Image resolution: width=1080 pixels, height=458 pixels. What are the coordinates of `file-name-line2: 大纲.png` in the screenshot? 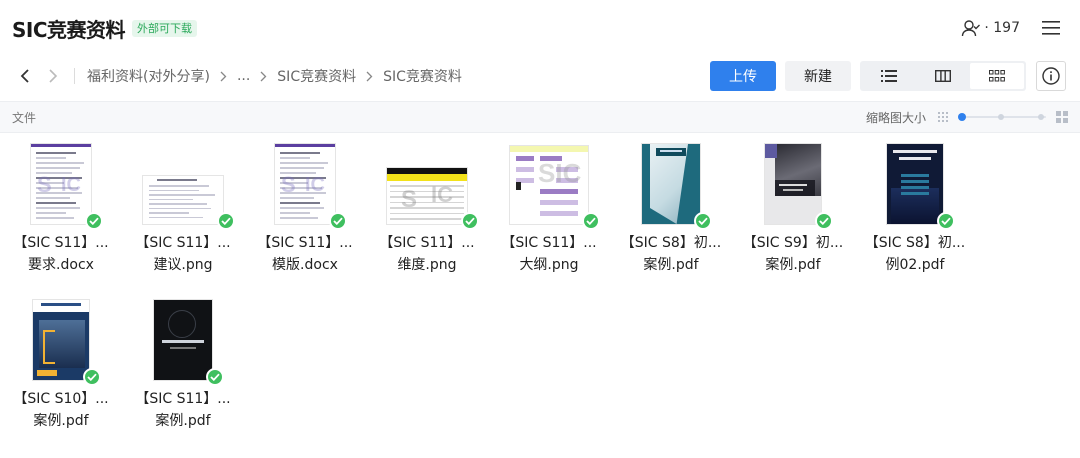 It's located at (549, 265).